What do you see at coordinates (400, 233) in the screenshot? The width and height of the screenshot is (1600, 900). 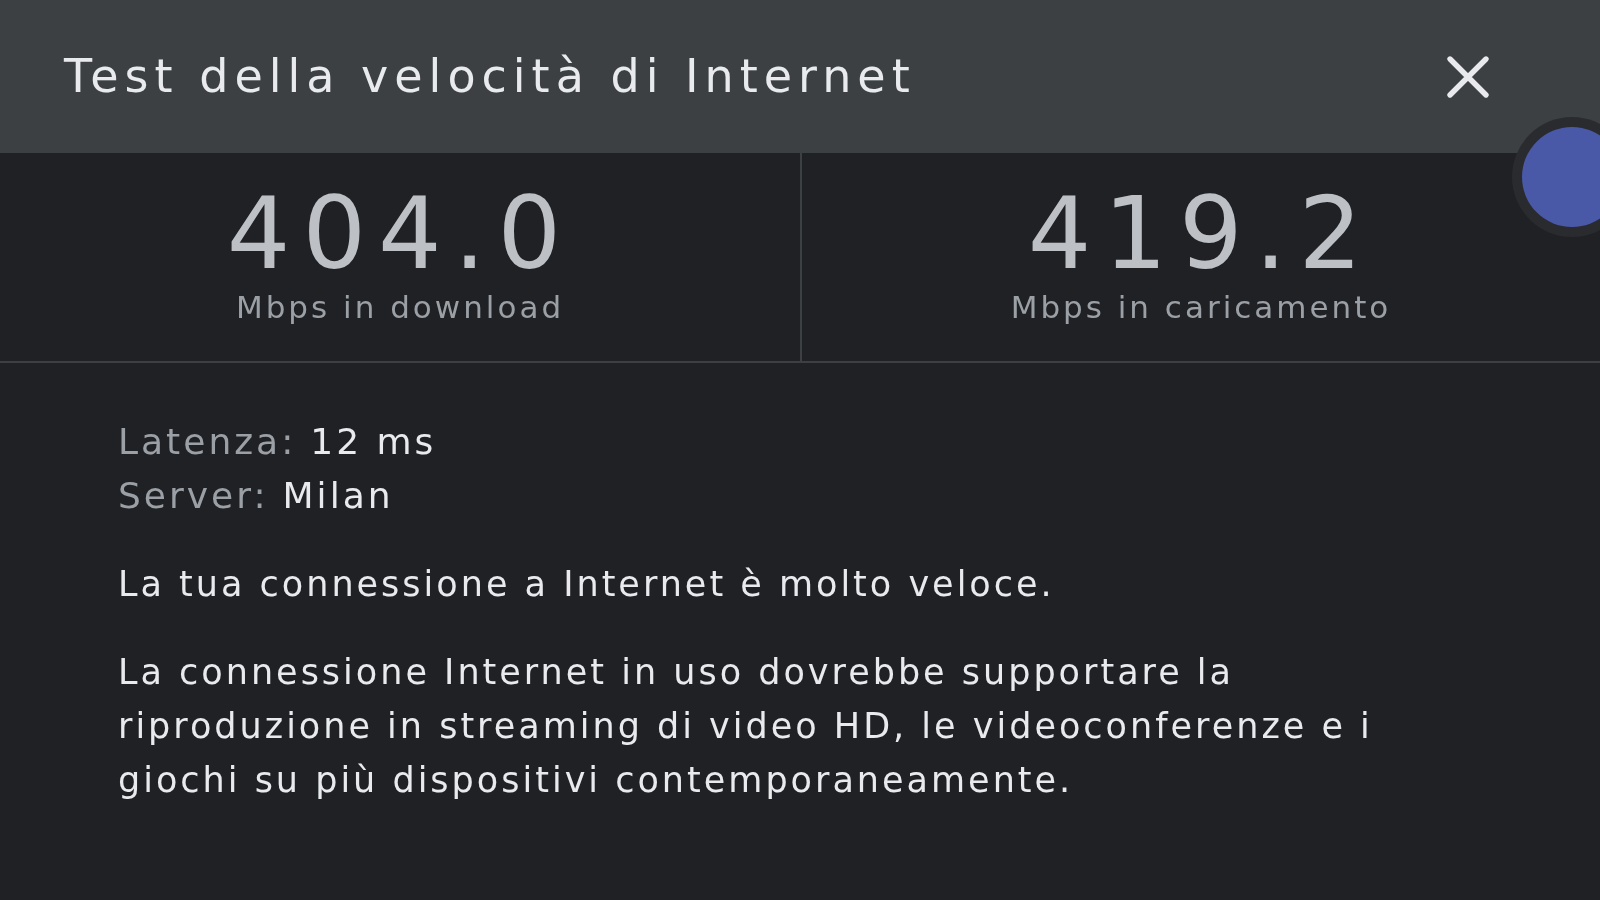 I see `speed-value: 404.0` at bounding box center [400, 233].